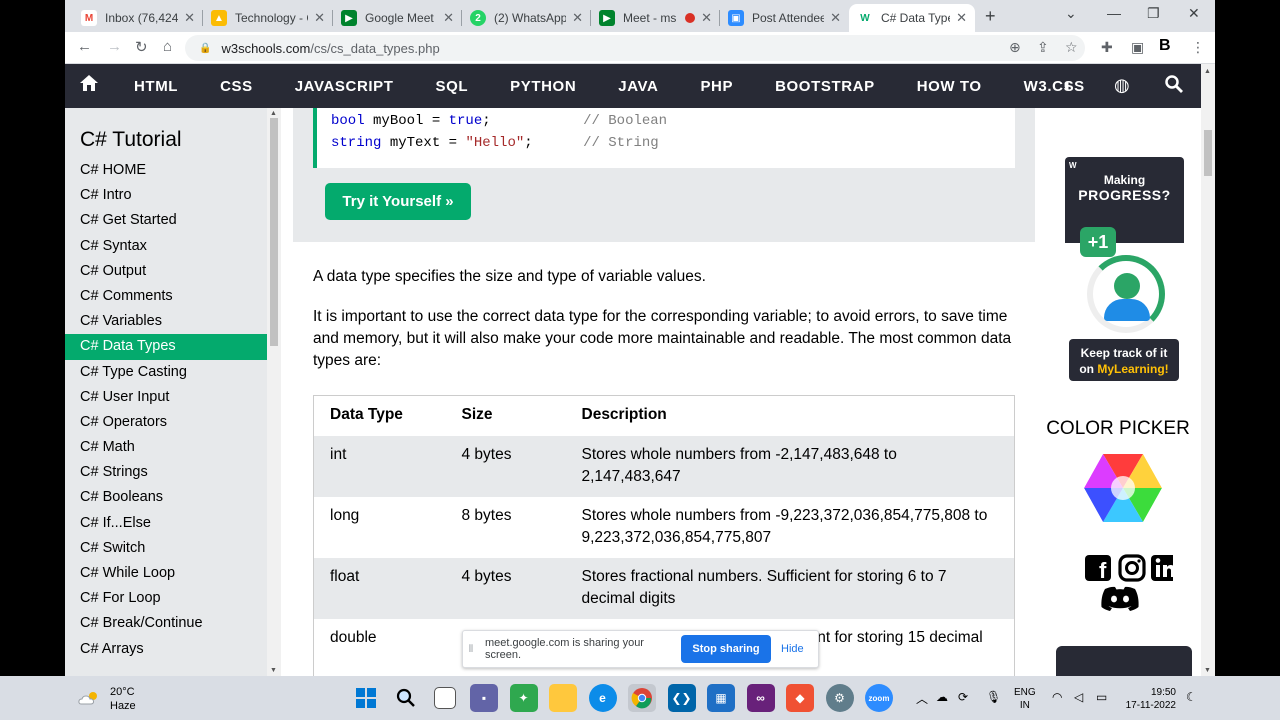  I want to click on xbox-icon: ✦, so click(523, 698).